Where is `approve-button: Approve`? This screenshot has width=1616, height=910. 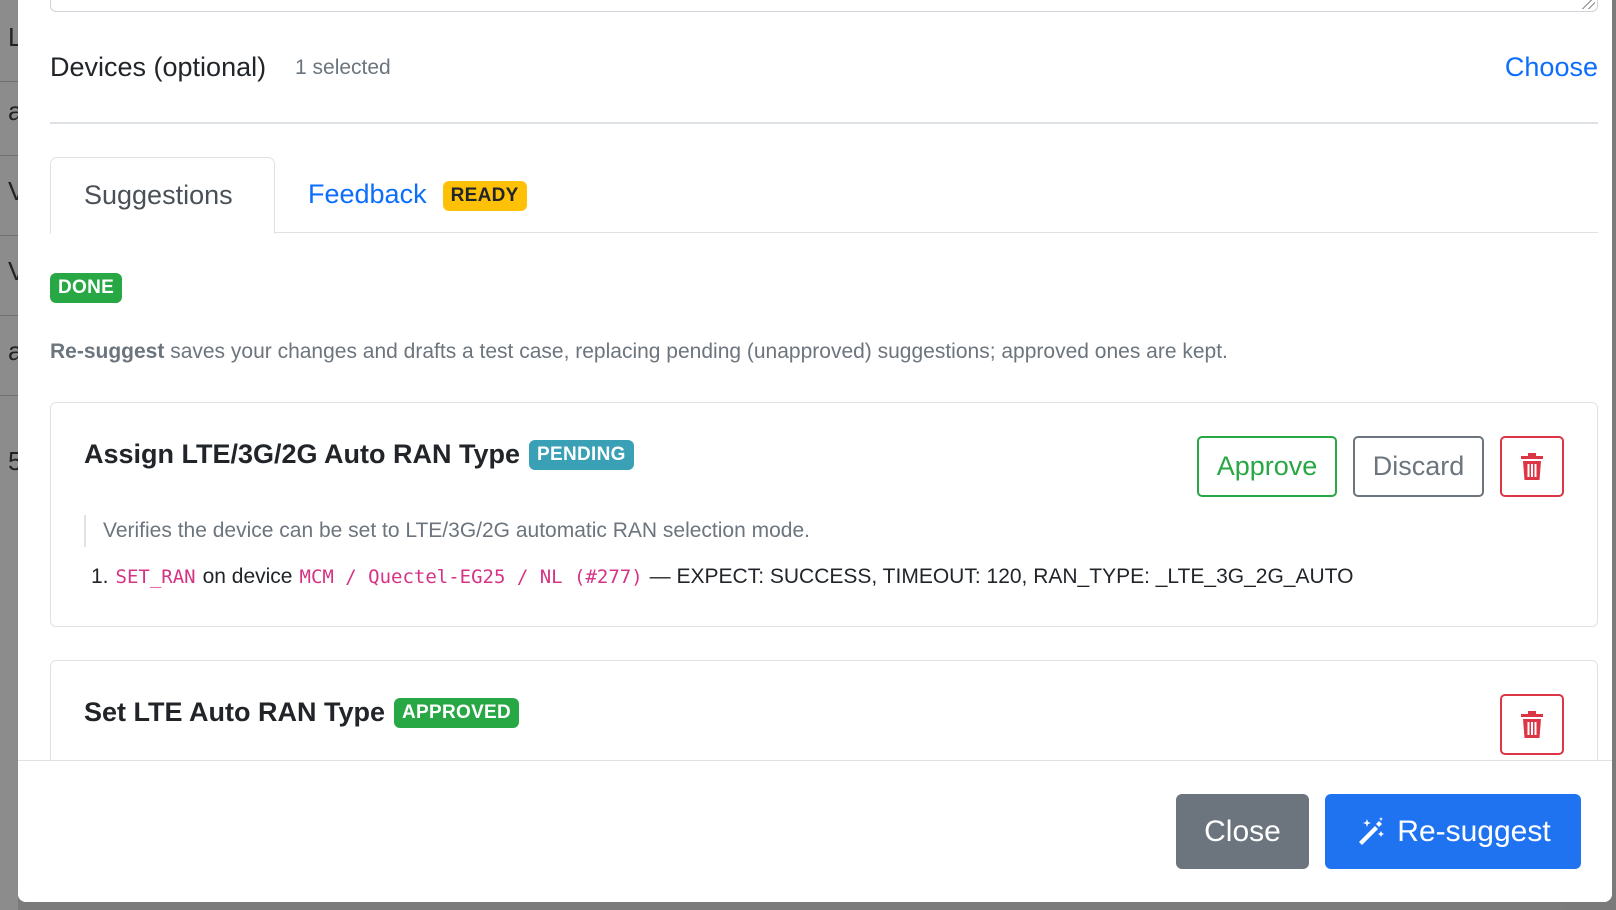
approve-button: Approve is located at coordinates (1267, 466).